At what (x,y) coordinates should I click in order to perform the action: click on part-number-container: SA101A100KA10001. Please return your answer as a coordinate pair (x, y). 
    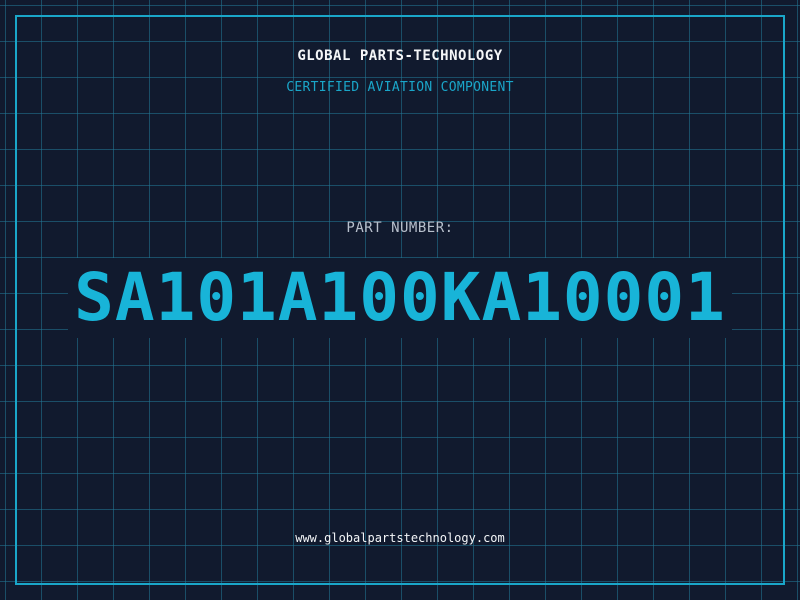
    Looking at the image, I should click on (400, 298).